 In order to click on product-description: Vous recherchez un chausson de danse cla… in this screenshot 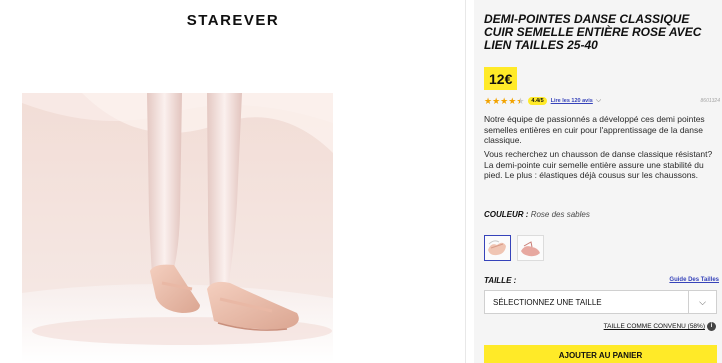, I will do `click(598, 164)`.